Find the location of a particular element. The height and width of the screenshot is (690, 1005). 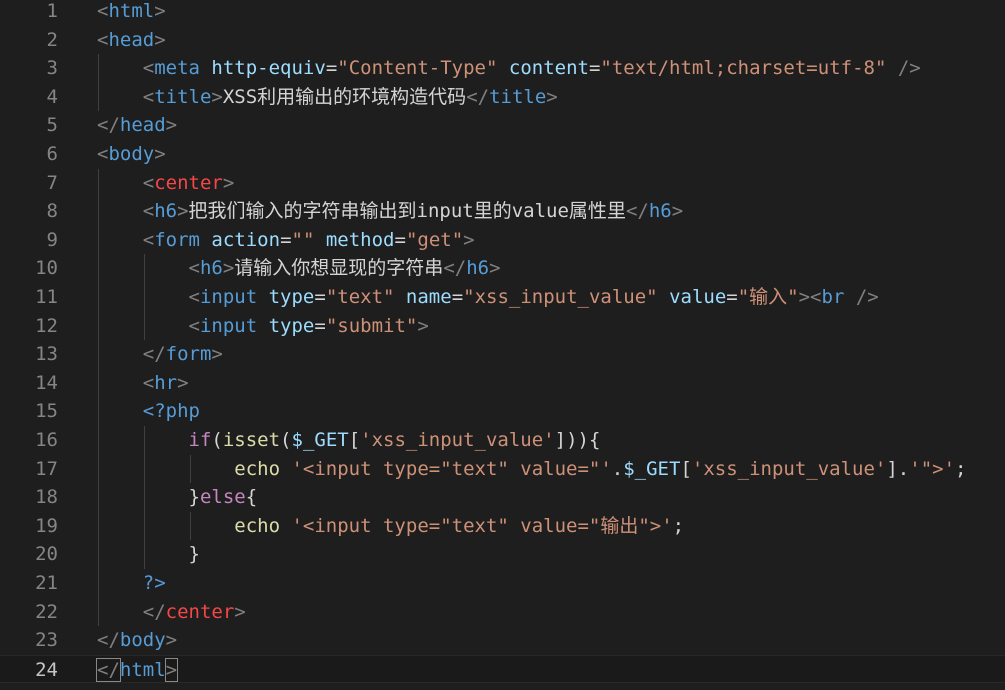

code-token: h6 is located at coordinates (211, 268).